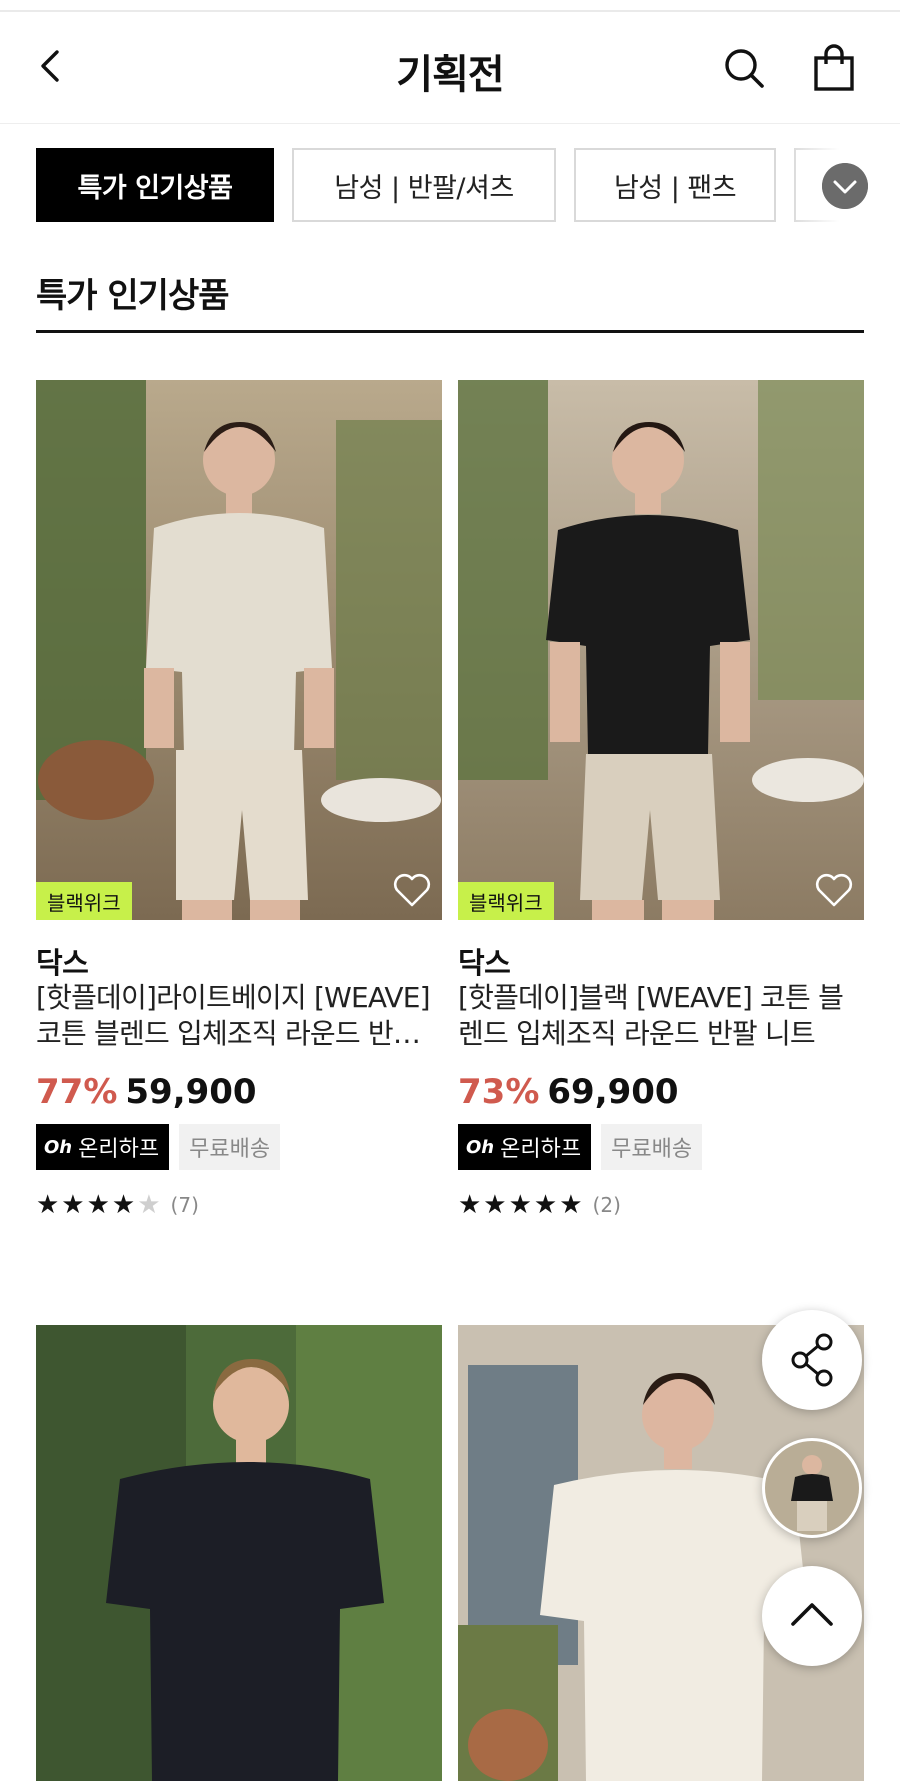 This screenshot has width=900, height=1781. I want to click on shopping-bag-icon, so click(834, 68).